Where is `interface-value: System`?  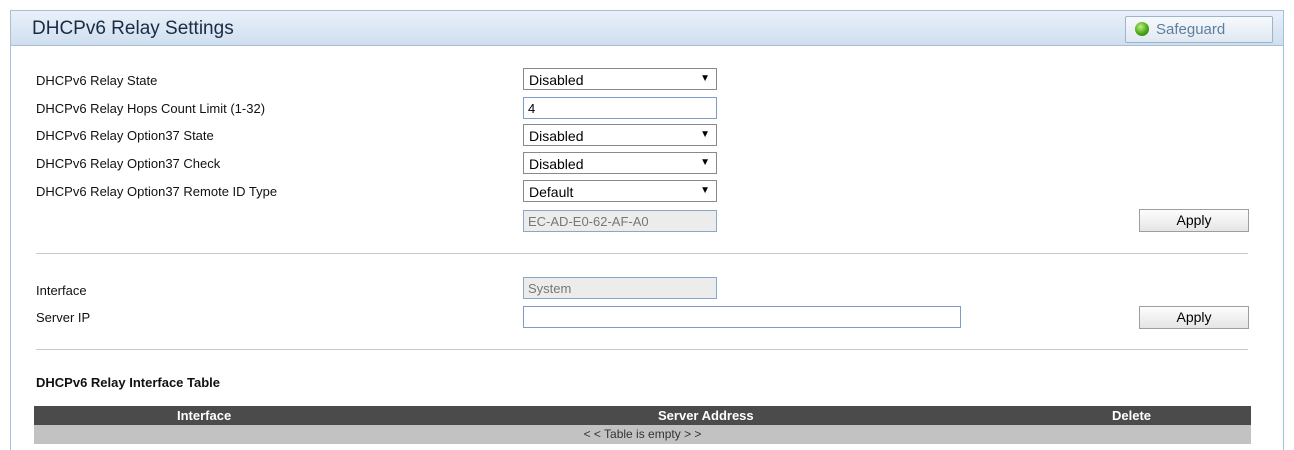
interface-value: System is located at coordinates (550, 288).